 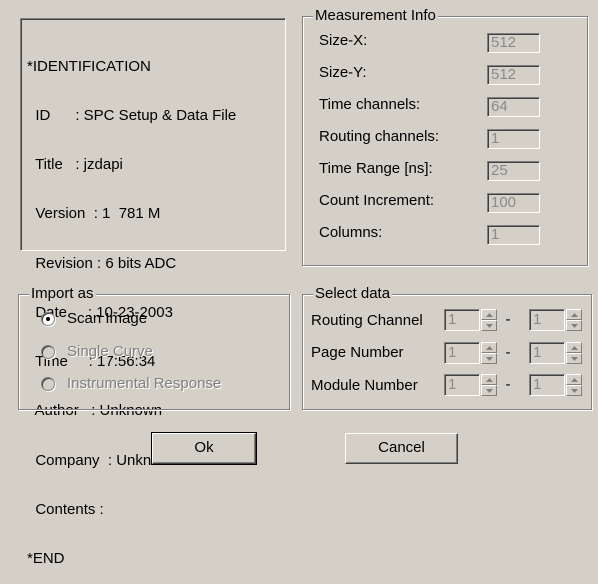 What do you see at coordinates (462, 353) in the screenshot?
I see `page-number-from-field: 1` at bounding box center [462, 353].